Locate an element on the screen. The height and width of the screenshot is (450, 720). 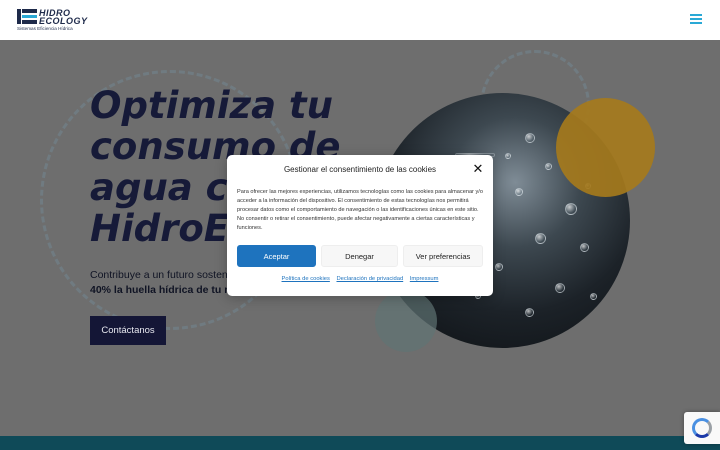
cookie-modal-buttons: Aceptar Denegar Ver preferencias is located at coordinates (360, 256).